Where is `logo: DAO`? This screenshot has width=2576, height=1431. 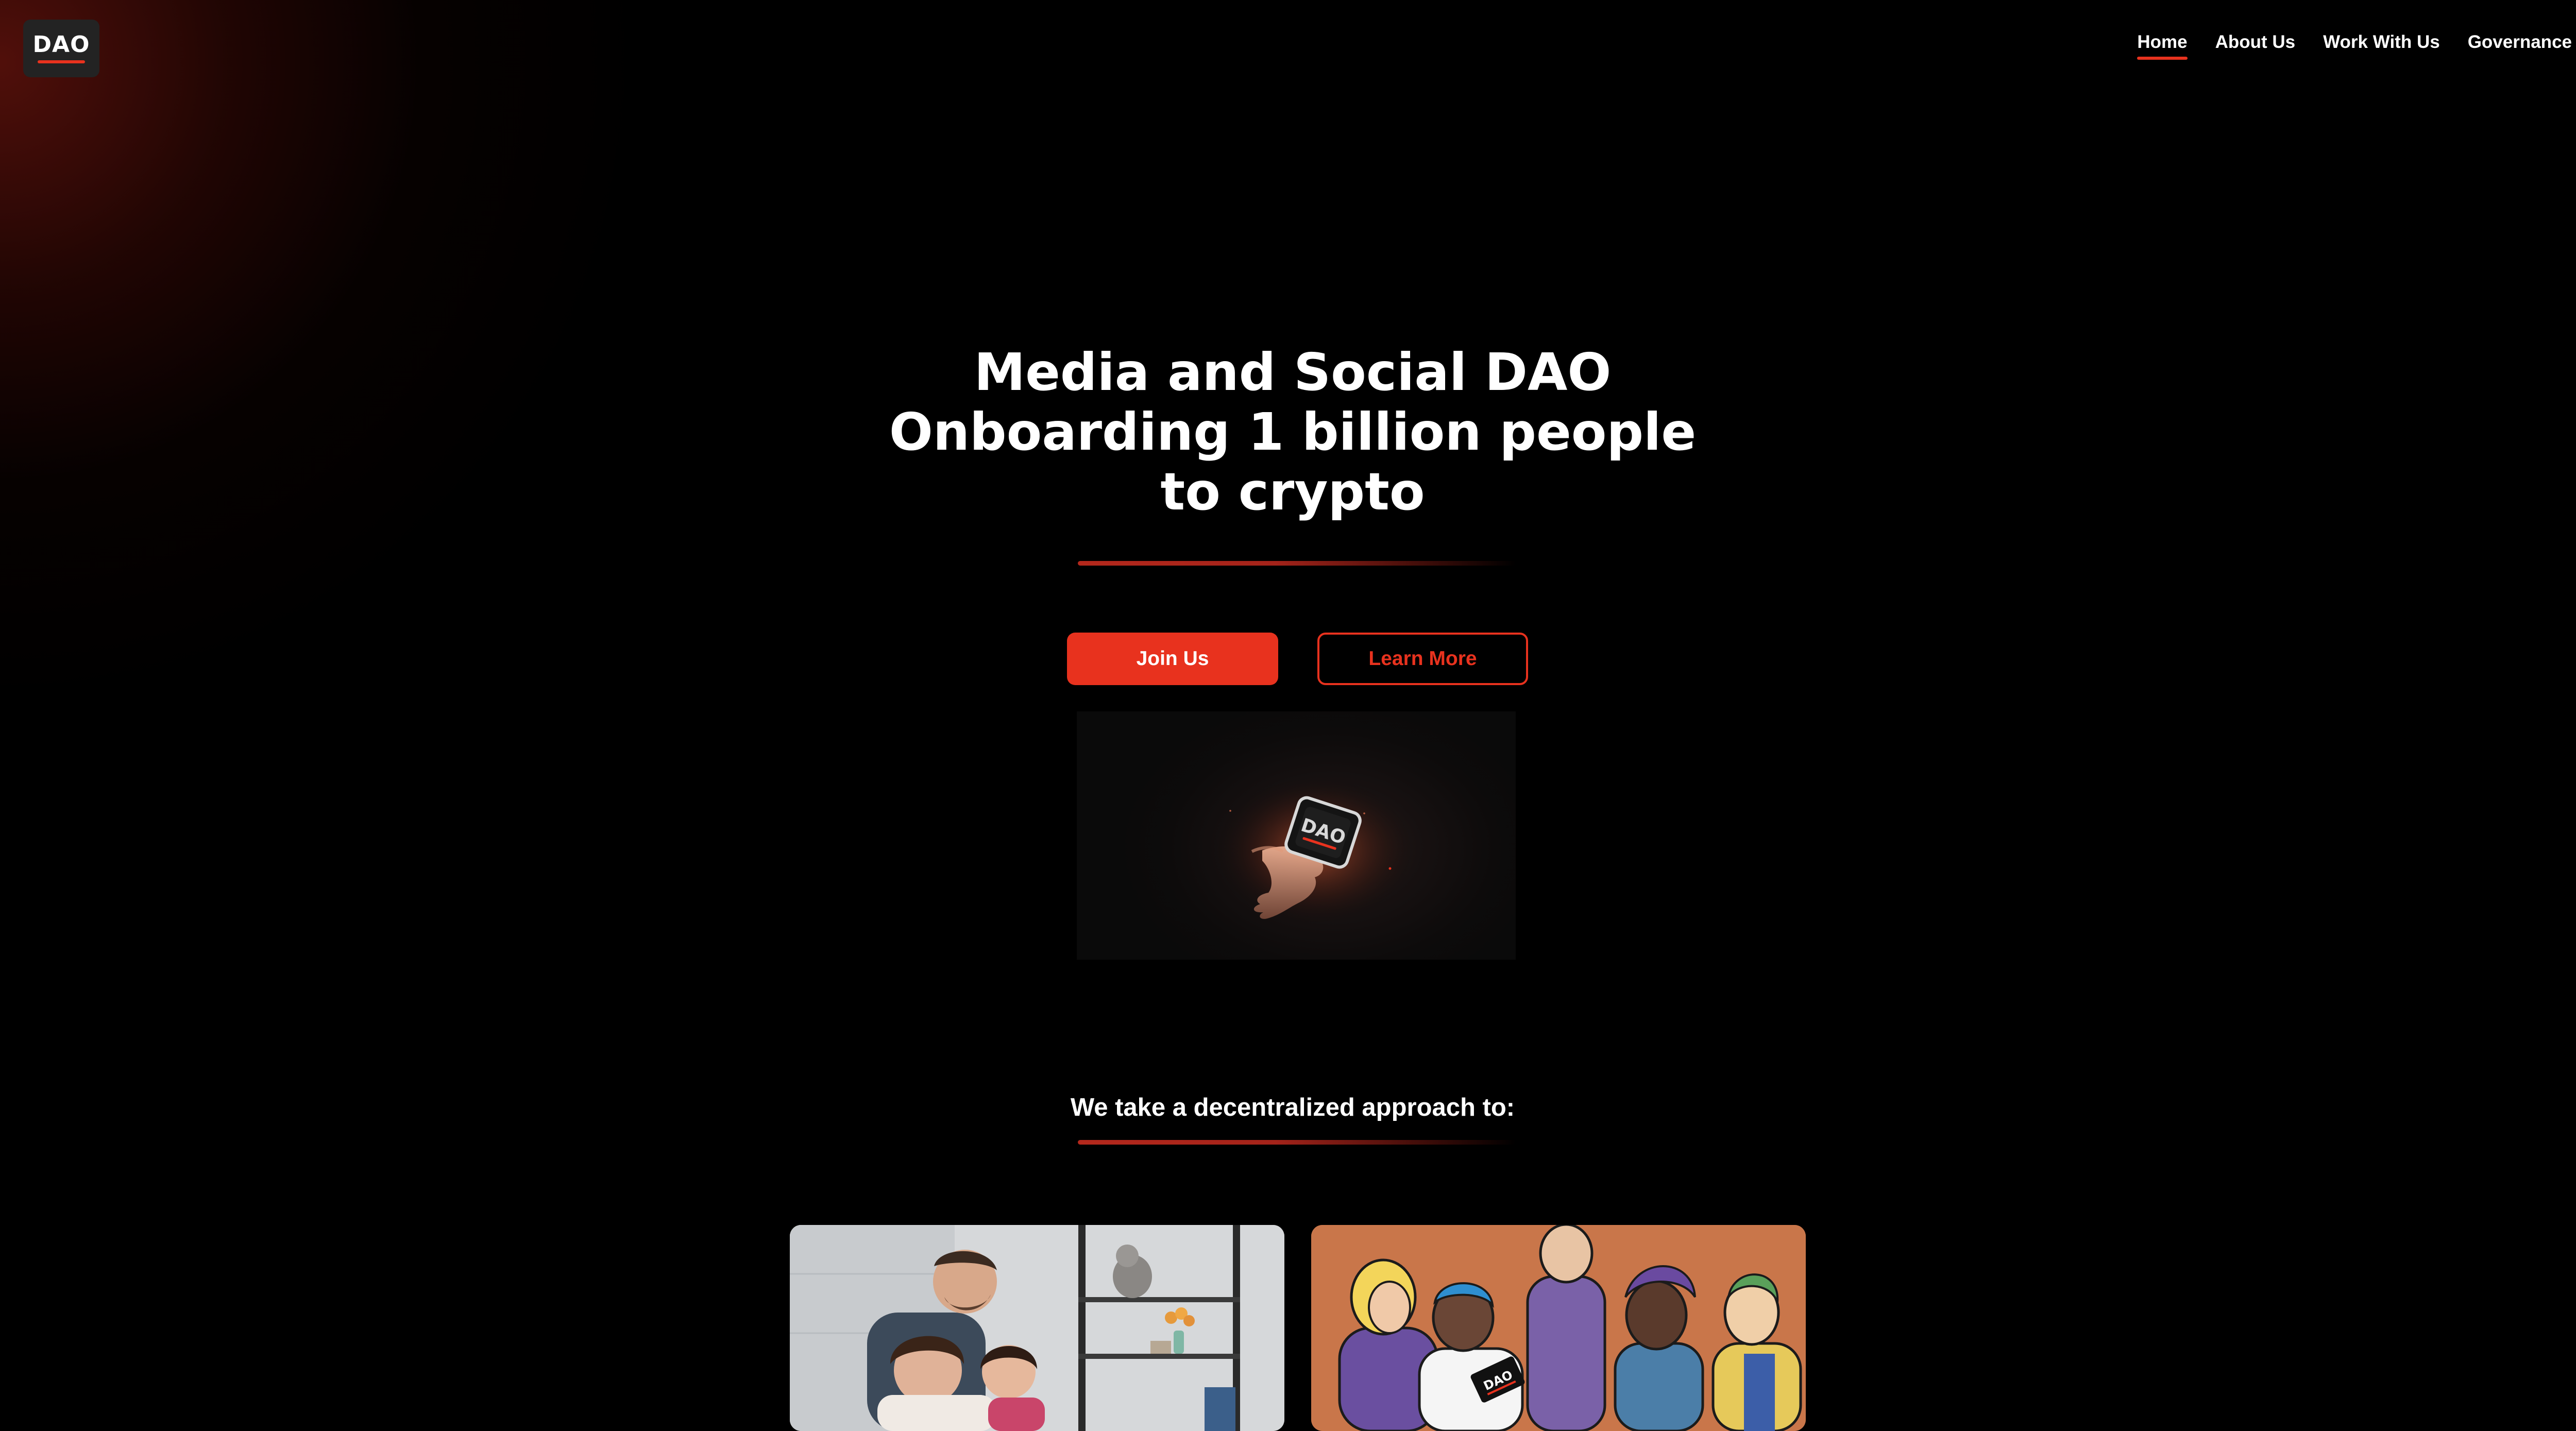 logo: DAO is located at coordinates (61, 48).